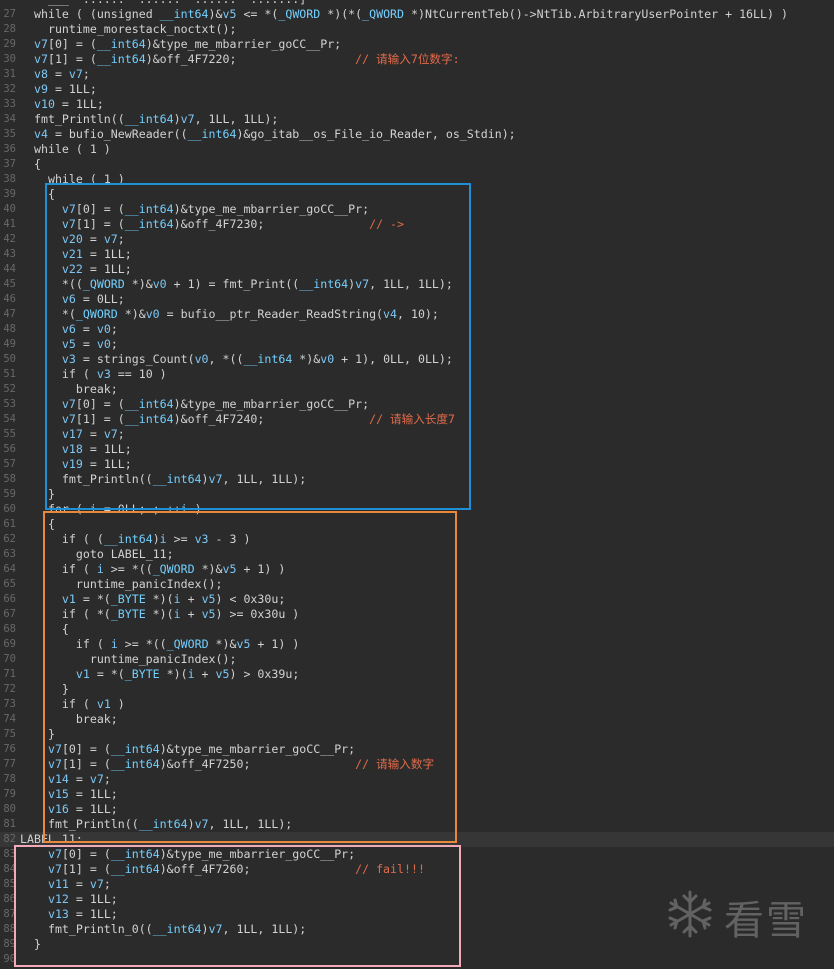  Describe the element at coordinates (417, 194) in the screenshot. I see `code-line: 39 {` at that location.